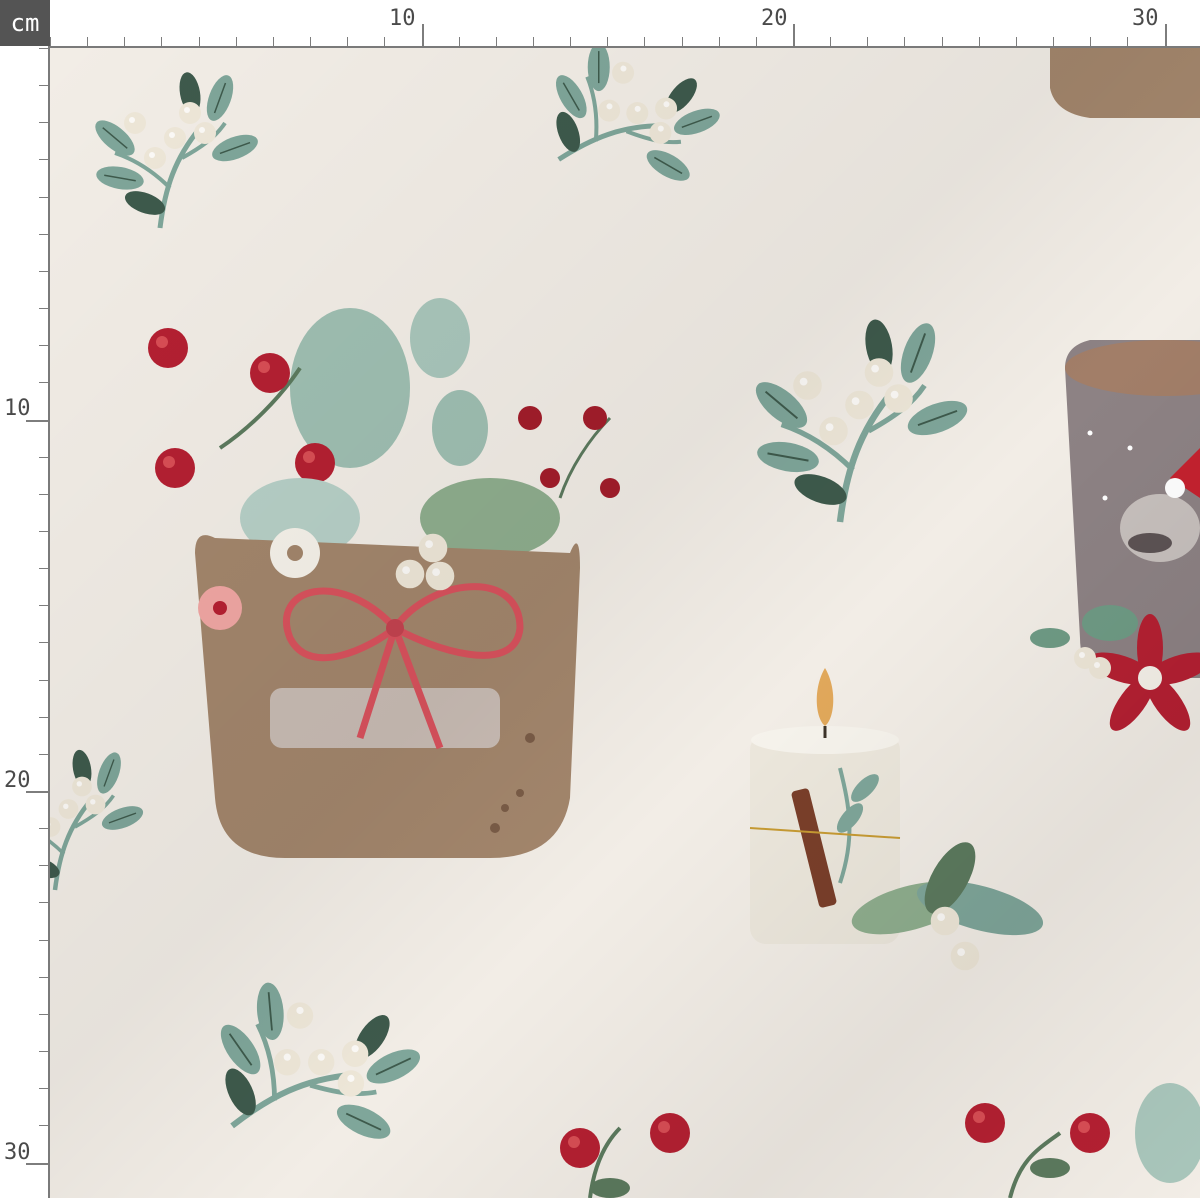 The height and width of the screenshot is (1198, 1200). Describe the element at coordinates (1145, 18) in the screenshot. I see `ruler-top-label-30: 30` at that location.